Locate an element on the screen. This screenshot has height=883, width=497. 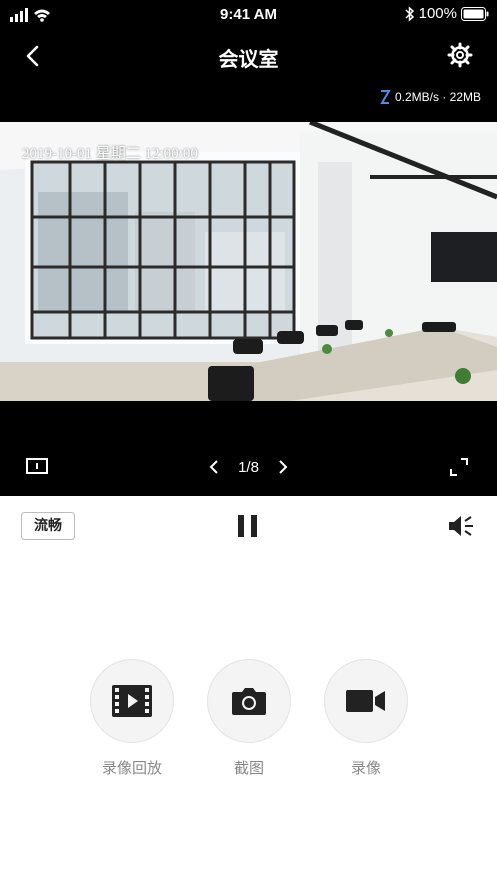
status-right: 100% is located at coordinates (447, 13).